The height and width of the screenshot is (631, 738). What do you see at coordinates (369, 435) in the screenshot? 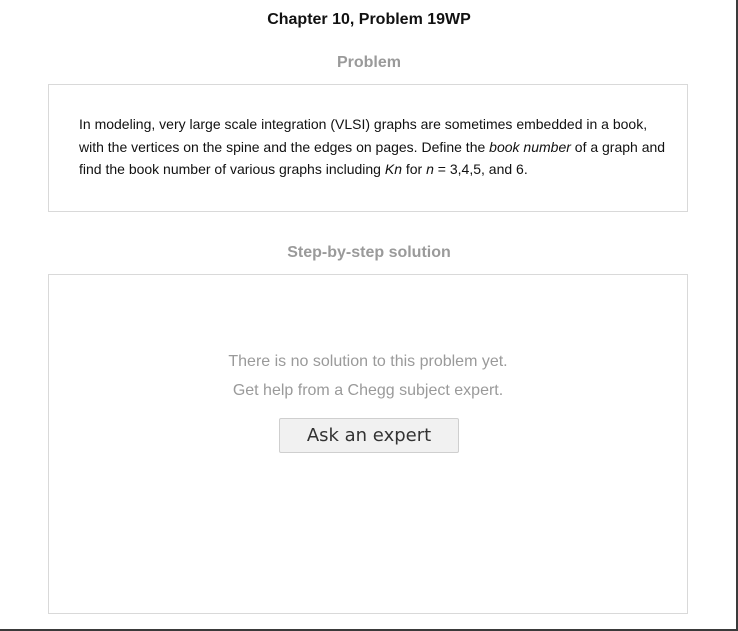
I see `ask-an-expert-button: Ask an expert` at bounding box center [369, 435].